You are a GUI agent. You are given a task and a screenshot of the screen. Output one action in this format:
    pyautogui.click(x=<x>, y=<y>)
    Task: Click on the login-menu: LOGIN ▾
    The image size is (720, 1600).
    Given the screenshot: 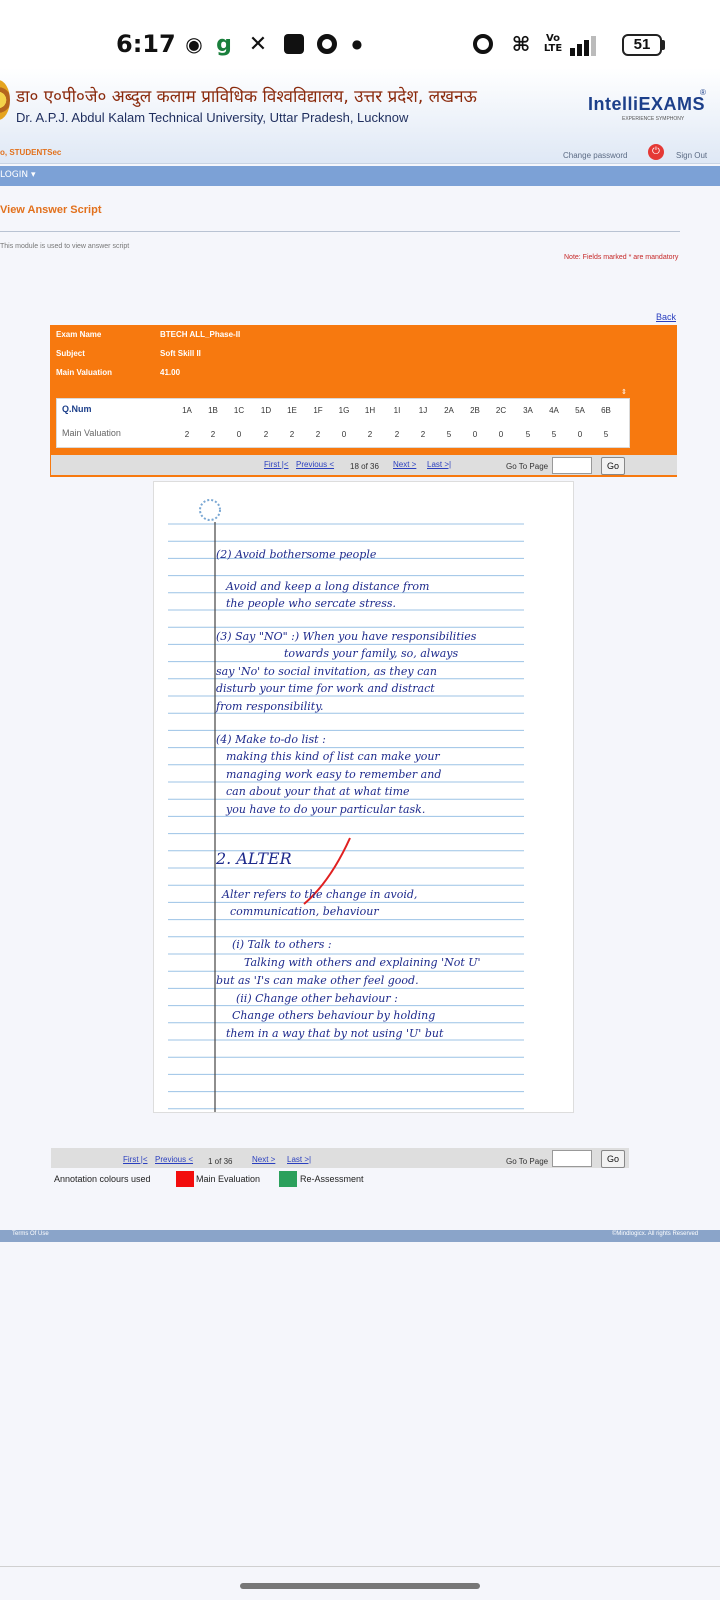 What is the action you would take?
    pyautogui.click(x=18, y=175)
    